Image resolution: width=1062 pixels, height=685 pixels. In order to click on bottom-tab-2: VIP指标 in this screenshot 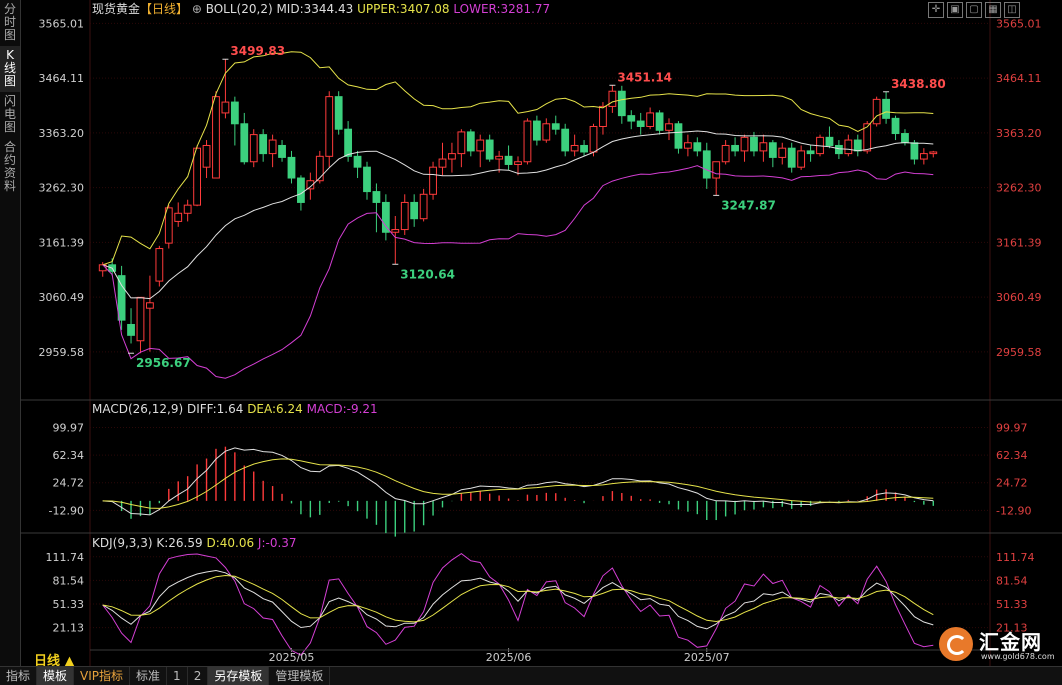, I will do `click(102, 676)`.